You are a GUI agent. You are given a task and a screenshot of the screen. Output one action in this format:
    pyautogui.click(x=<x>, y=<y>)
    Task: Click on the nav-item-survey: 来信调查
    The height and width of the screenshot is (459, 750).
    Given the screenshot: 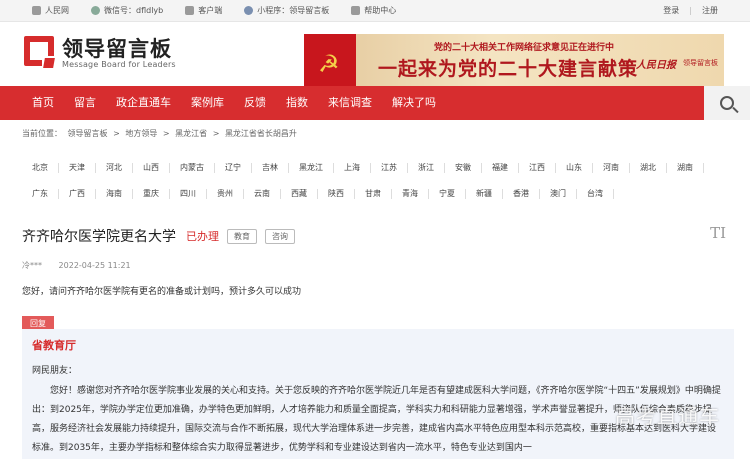 What is the action you would take?
    pyautogui.click(x=350, y=103)
    